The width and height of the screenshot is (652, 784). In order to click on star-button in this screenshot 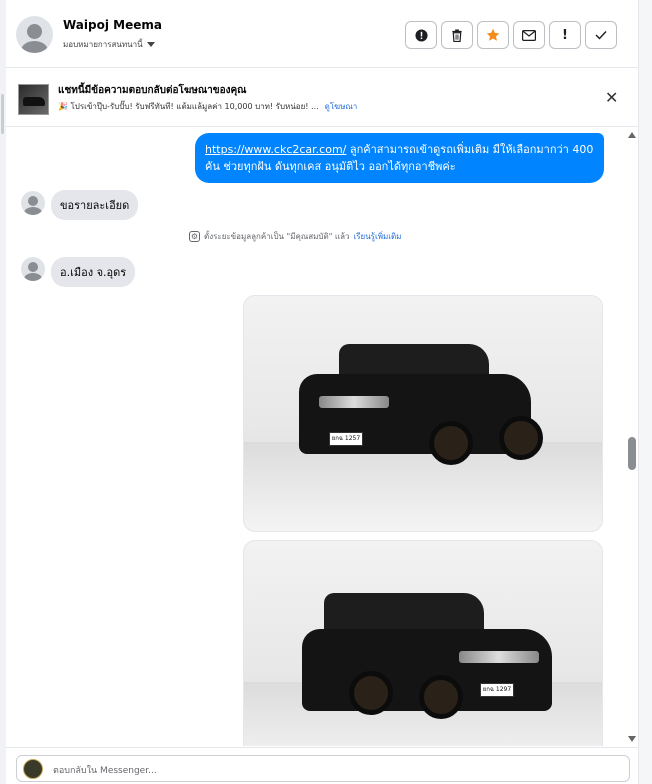, I will do `click(493, 35)`.